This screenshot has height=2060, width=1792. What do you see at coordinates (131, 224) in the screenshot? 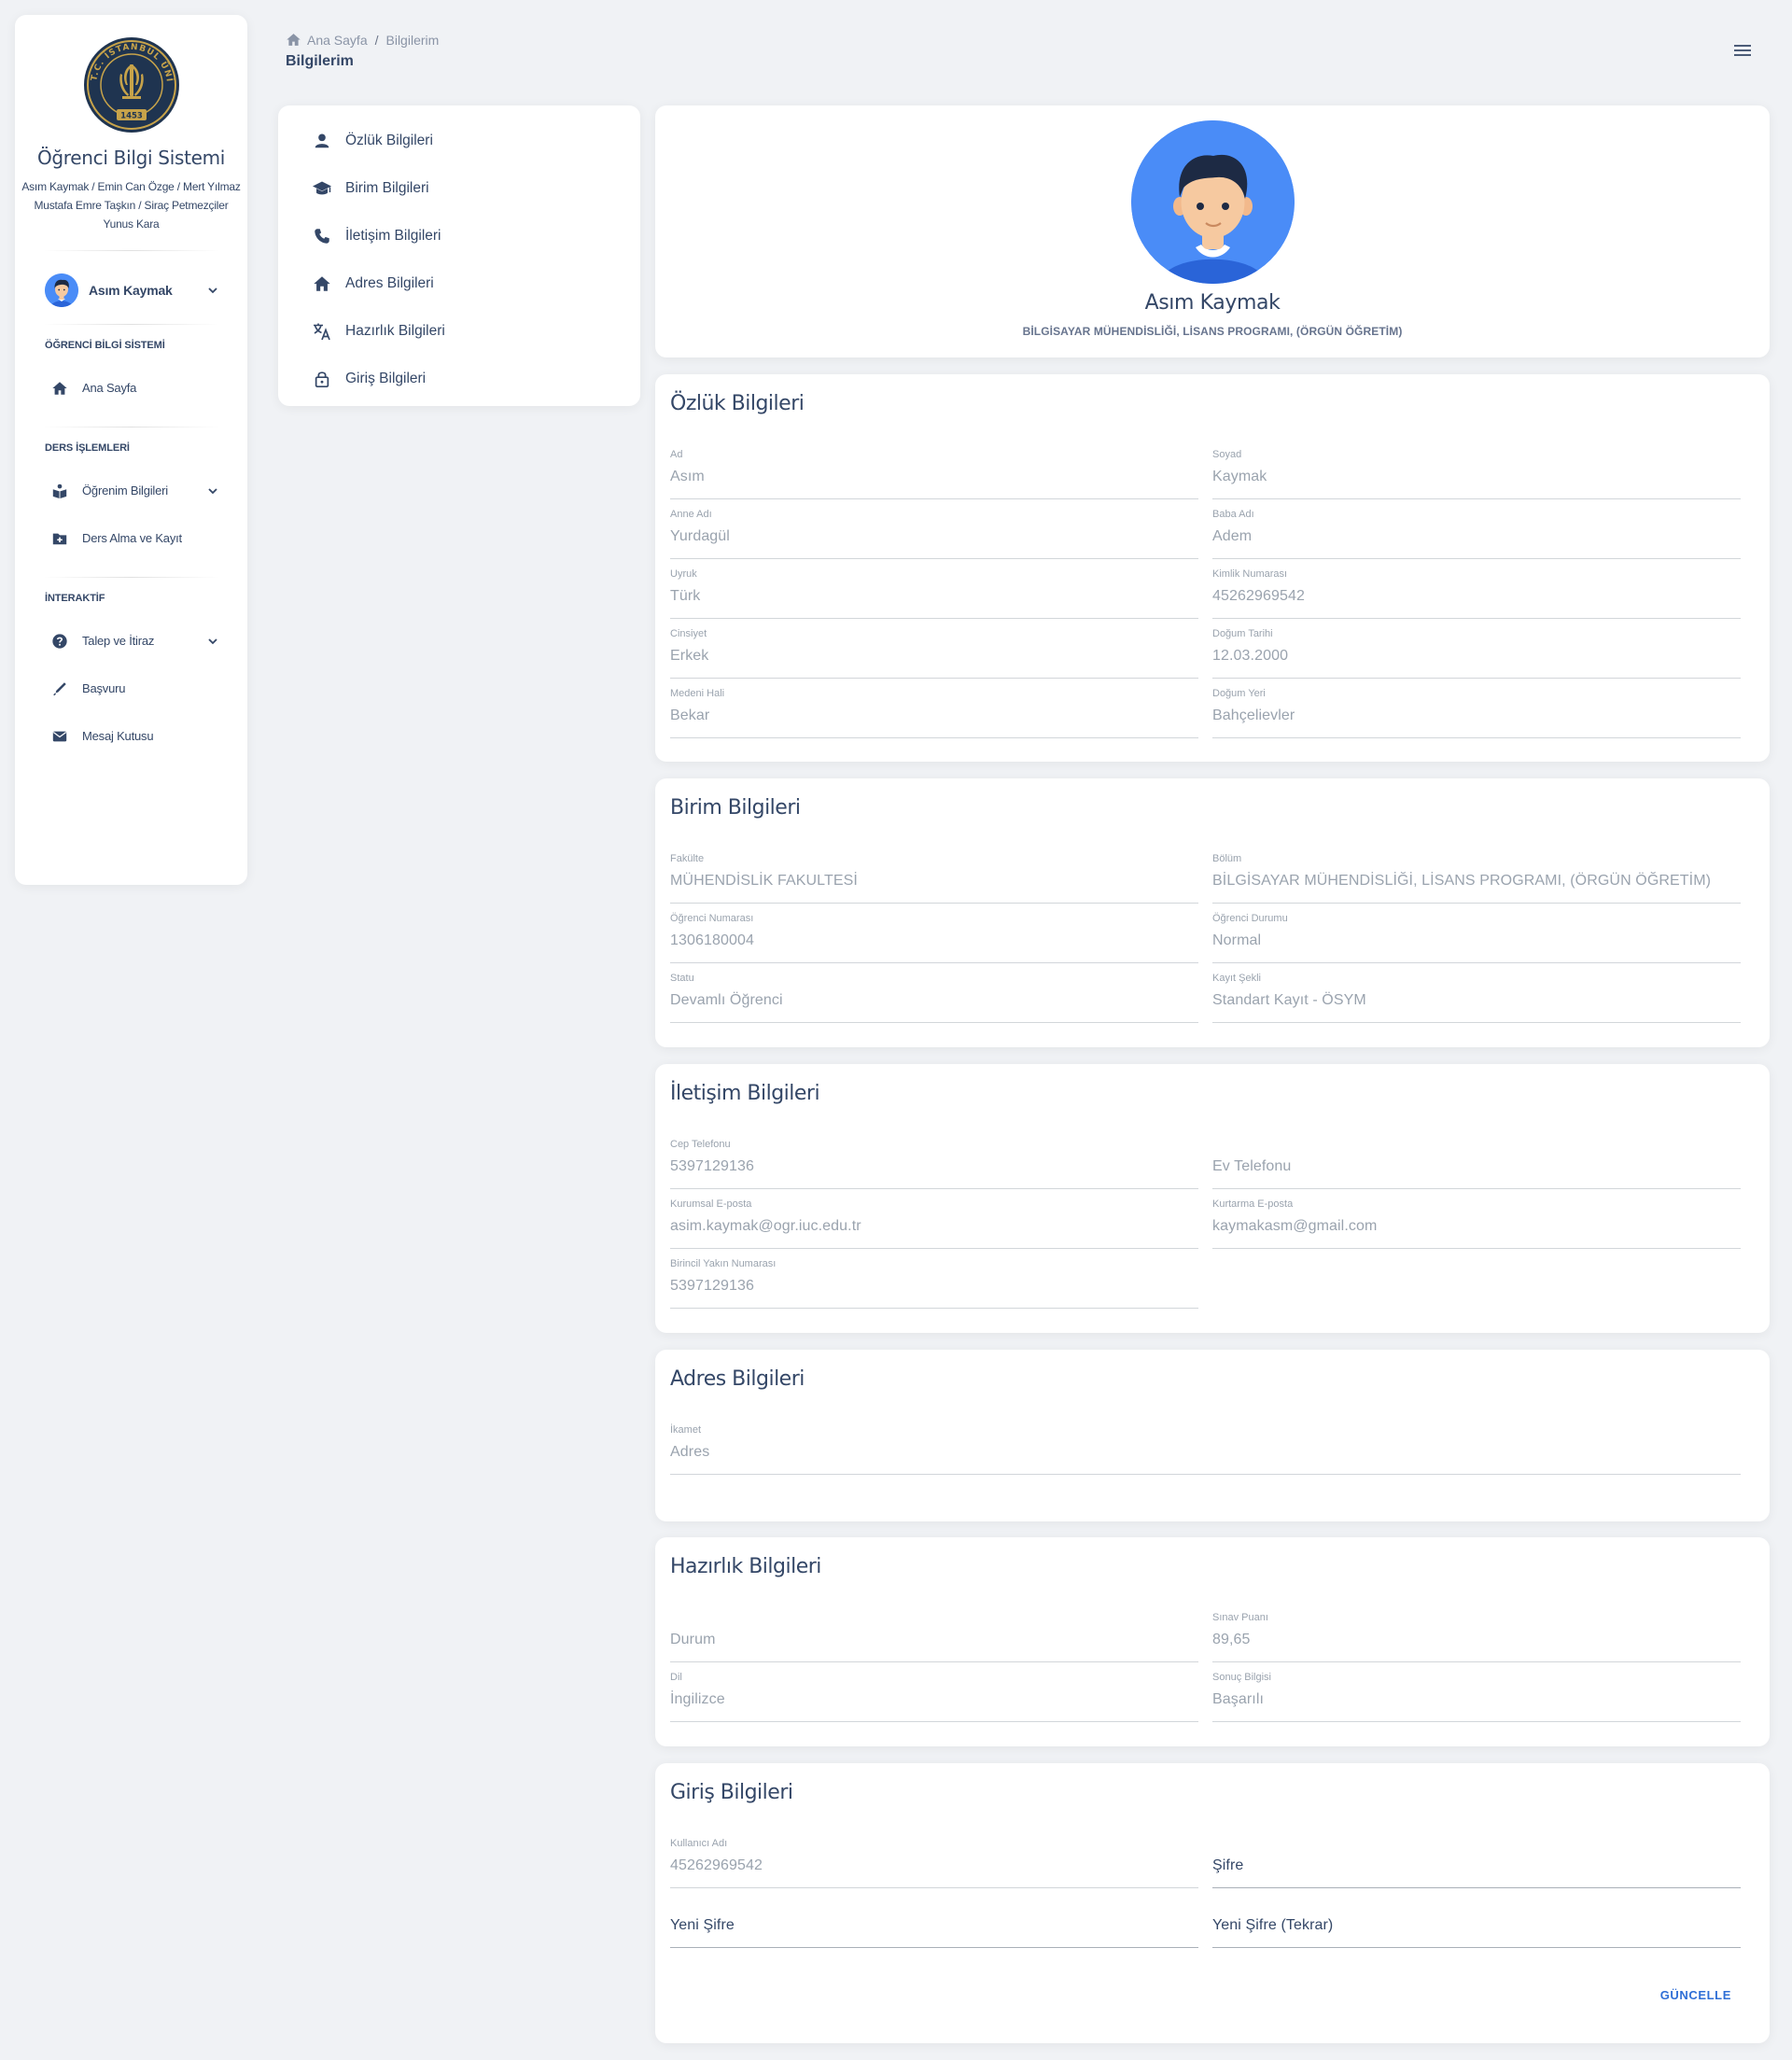
I see `authors-line-3: Yunus Kara` at bounding box center [131, 224].